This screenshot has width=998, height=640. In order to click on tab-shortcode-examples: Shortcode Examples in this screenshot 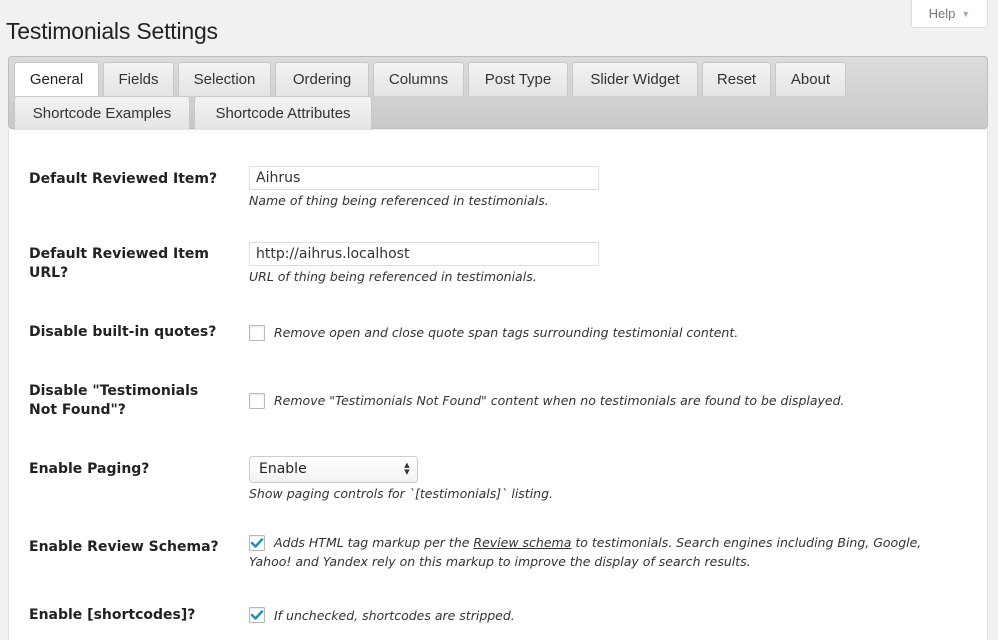, I will do `click(102, 113)`.